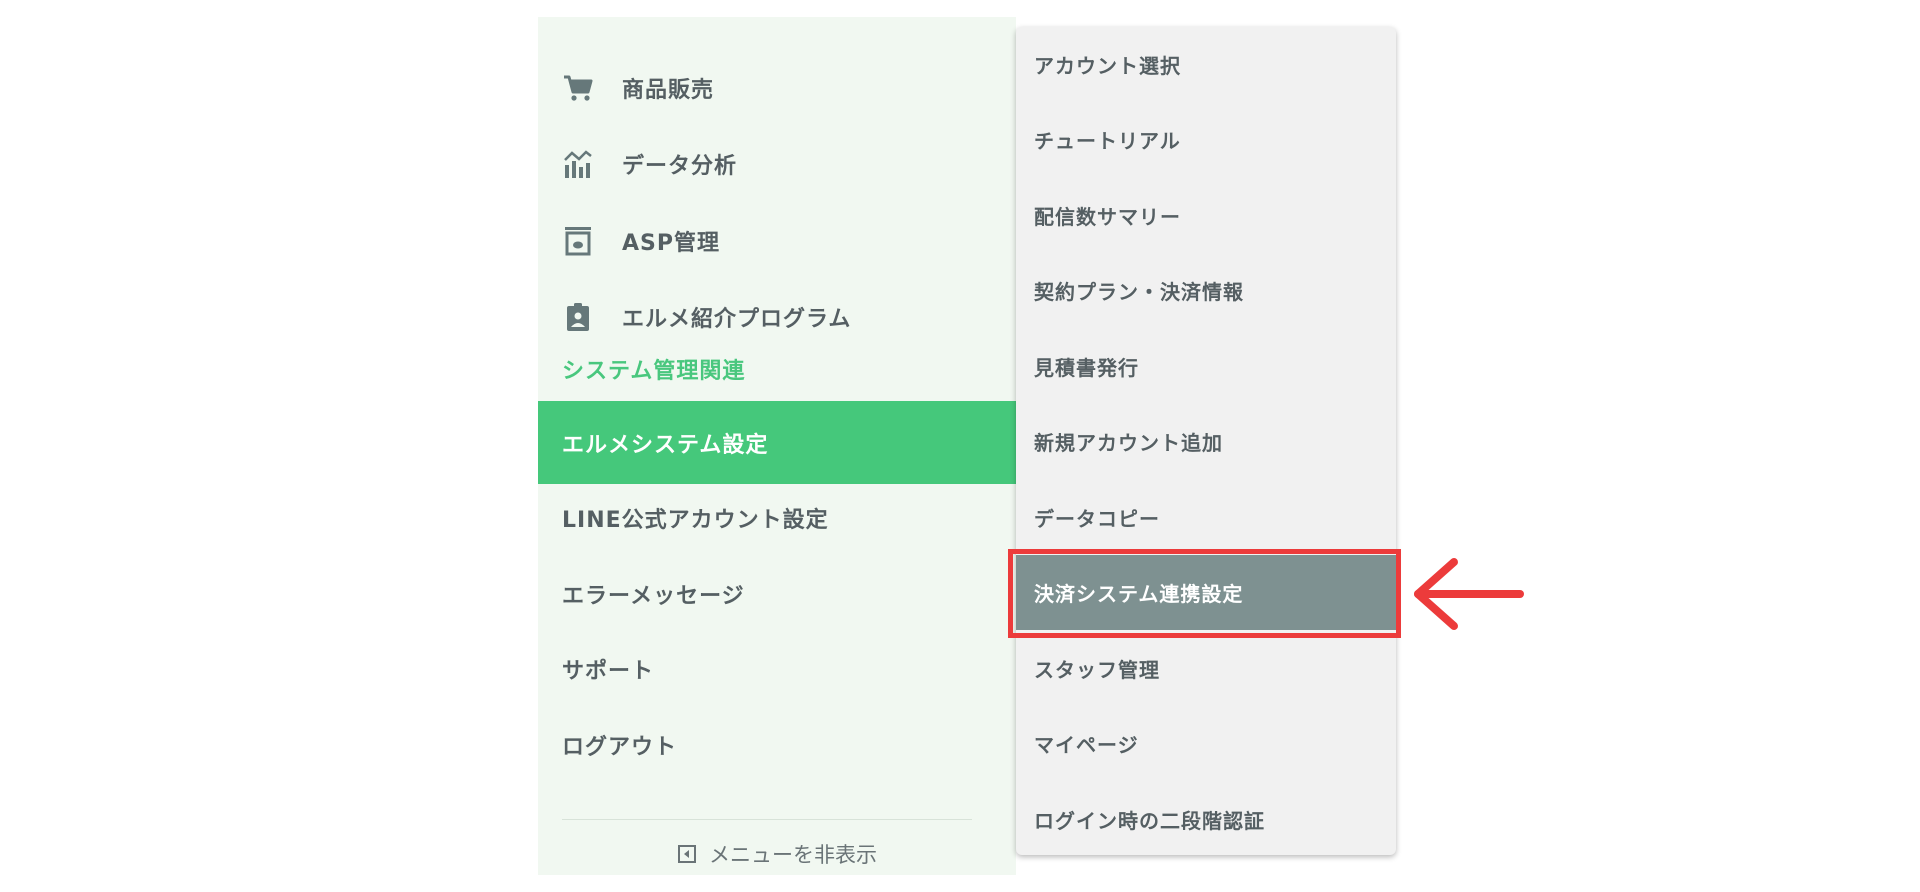 This screenshot has width=1920, height=892. What do you see at coordinates (767, 819) in the screenshot?
I see `divider` at bounding box center [767, 819].